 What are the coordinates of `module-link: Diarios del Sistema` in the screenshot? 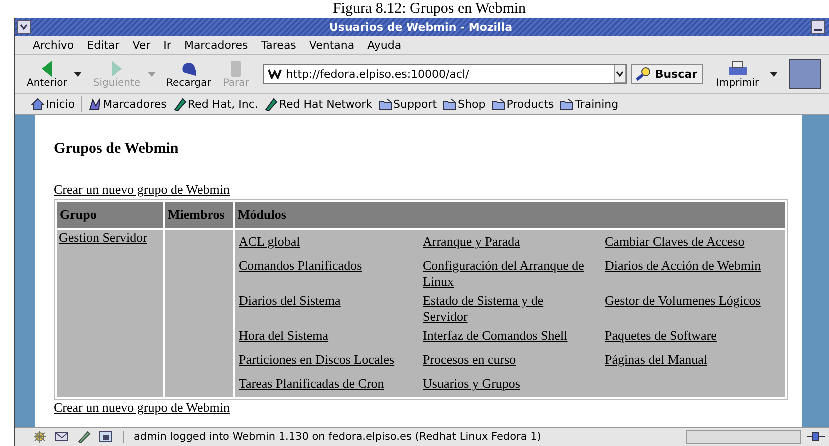 It's located at (323, 302).